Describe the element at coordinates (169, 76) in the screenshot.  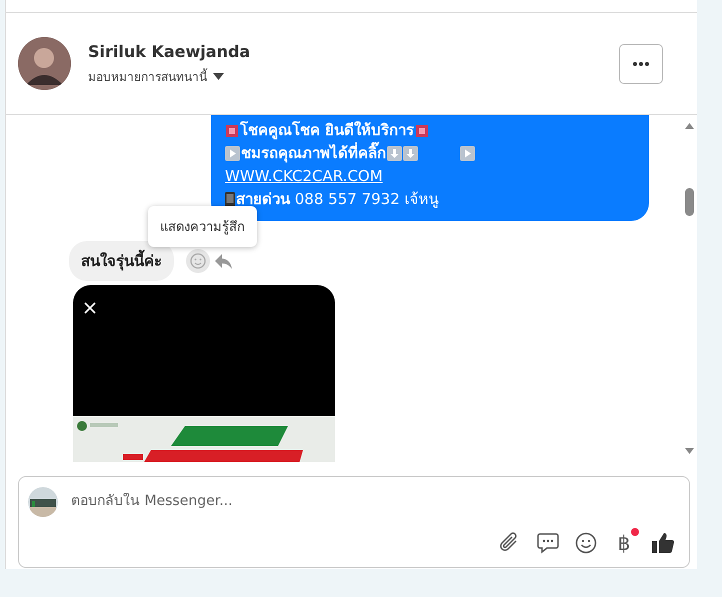
I see `assign-conversation-dropdown: มอบหมายการสนทนานี้` at that location.